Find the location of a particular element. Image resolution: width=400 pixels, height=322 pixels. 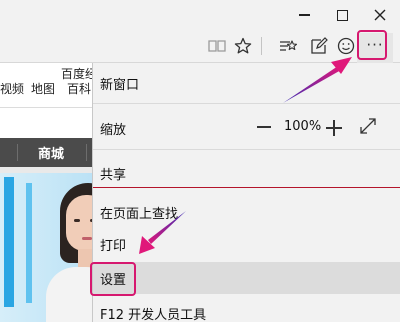

maximize-button is located at coordinates (342, 15).